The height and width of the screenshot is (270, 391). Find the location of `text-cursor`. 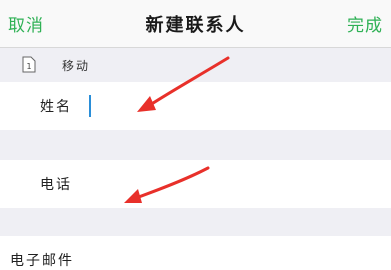

text-cursor is located at coordinates (90, 106).